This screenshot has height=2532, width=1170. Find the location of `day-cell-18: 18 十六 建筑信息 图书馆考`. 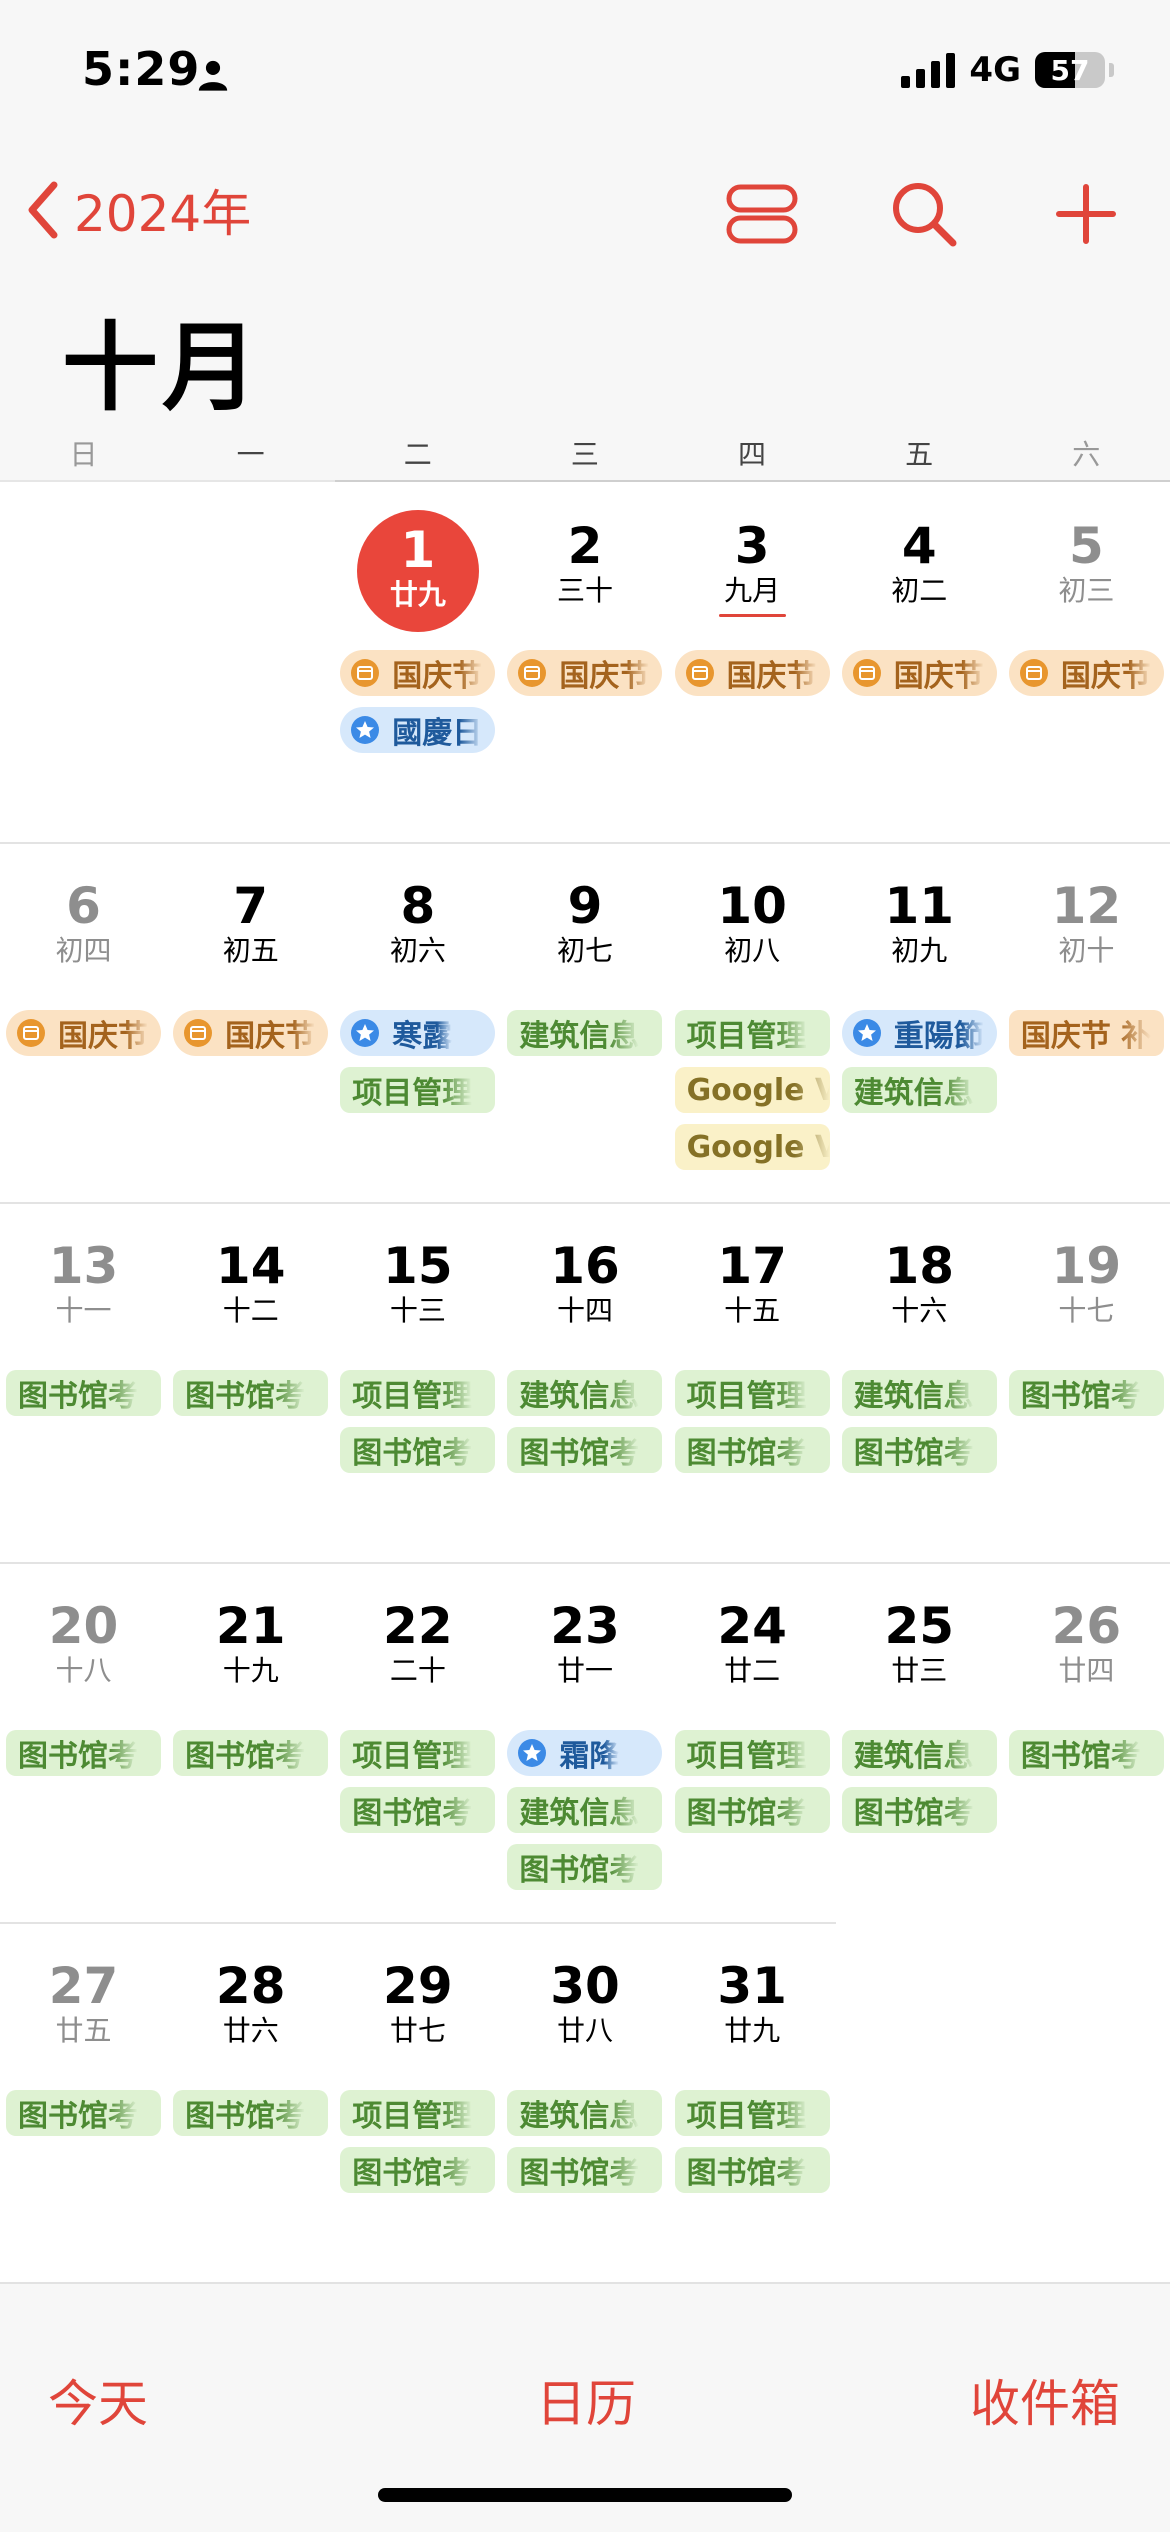

day-cell-18: 18 十六 建筑信息 图书馆考 is located at coordinates (919, 1382).